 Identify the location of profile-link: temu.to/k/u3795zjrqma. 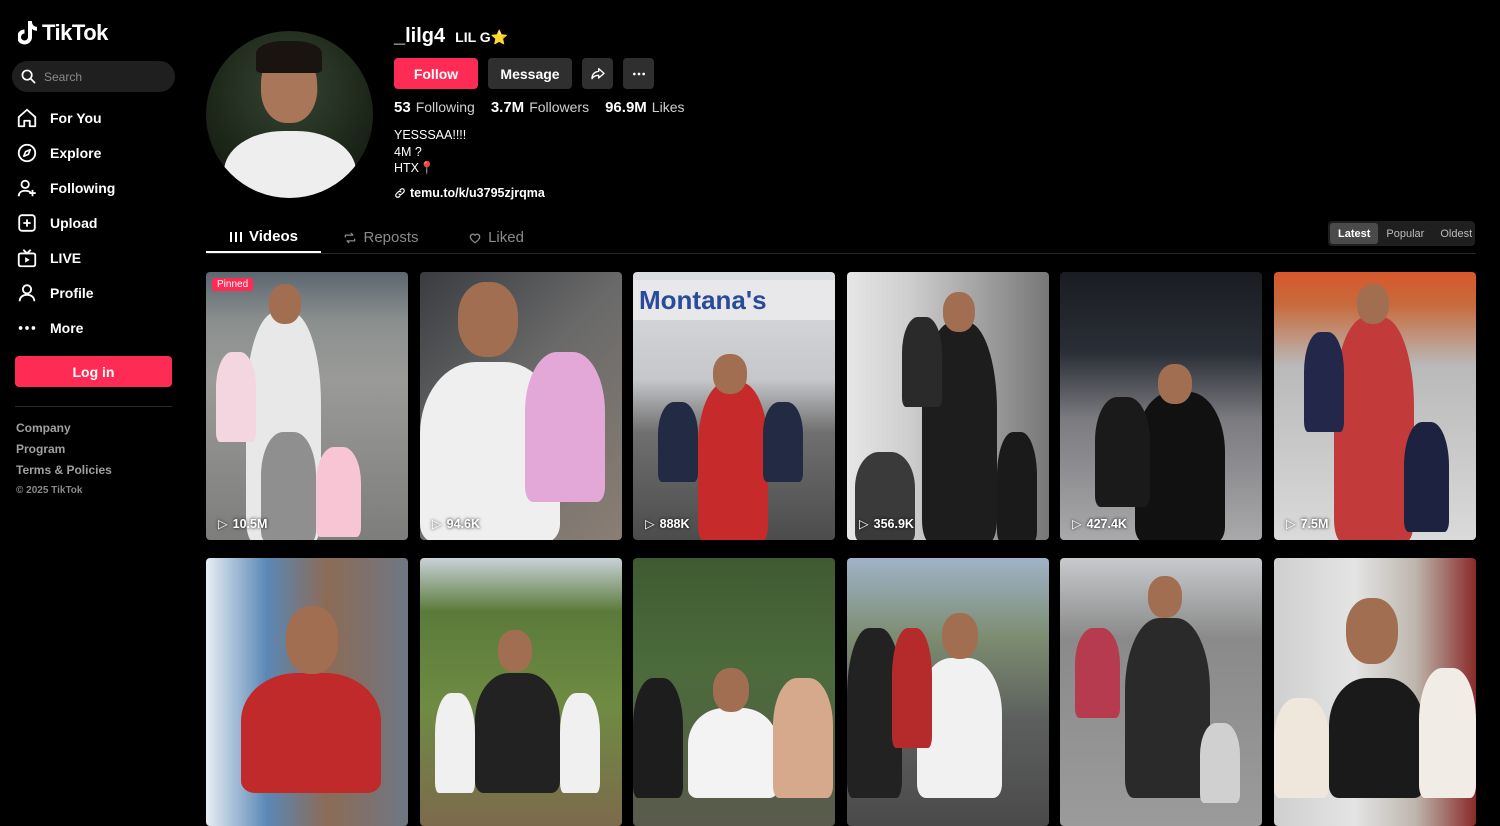
(469, 193).